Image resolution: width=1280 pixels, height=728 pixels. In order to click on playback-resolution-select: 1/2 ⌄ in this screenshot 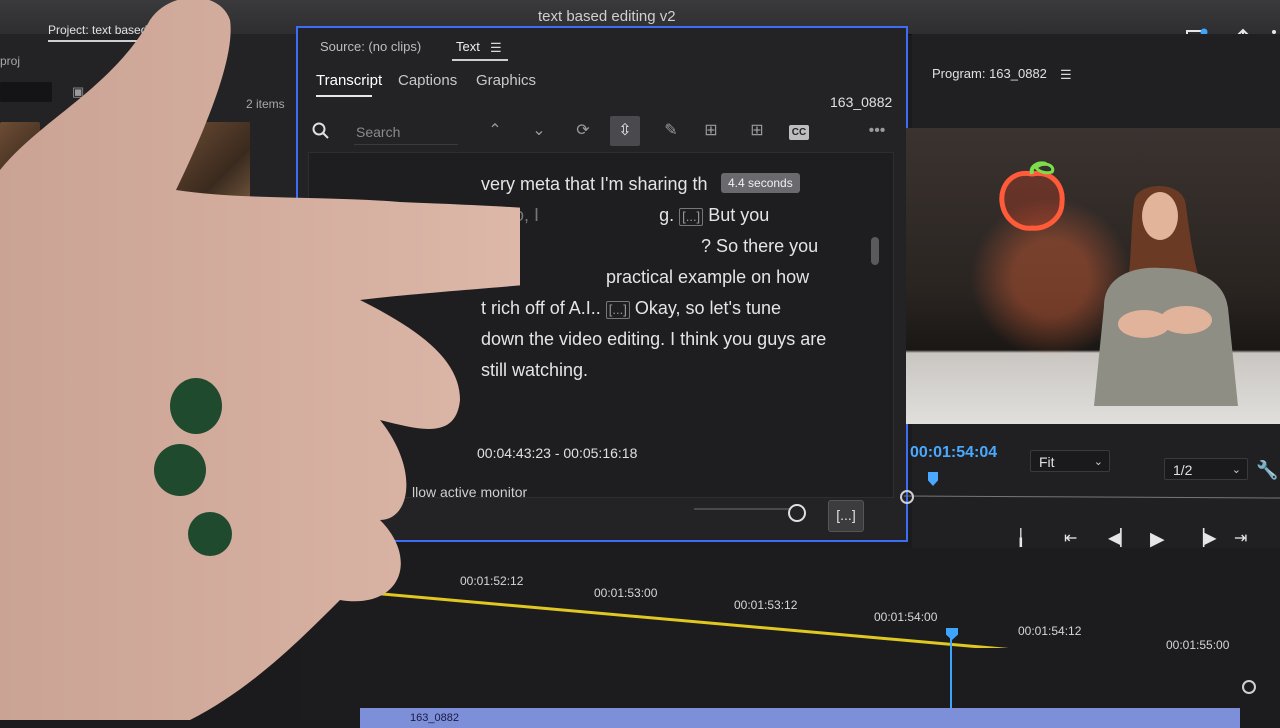, I will do `click(1206, 469)`.